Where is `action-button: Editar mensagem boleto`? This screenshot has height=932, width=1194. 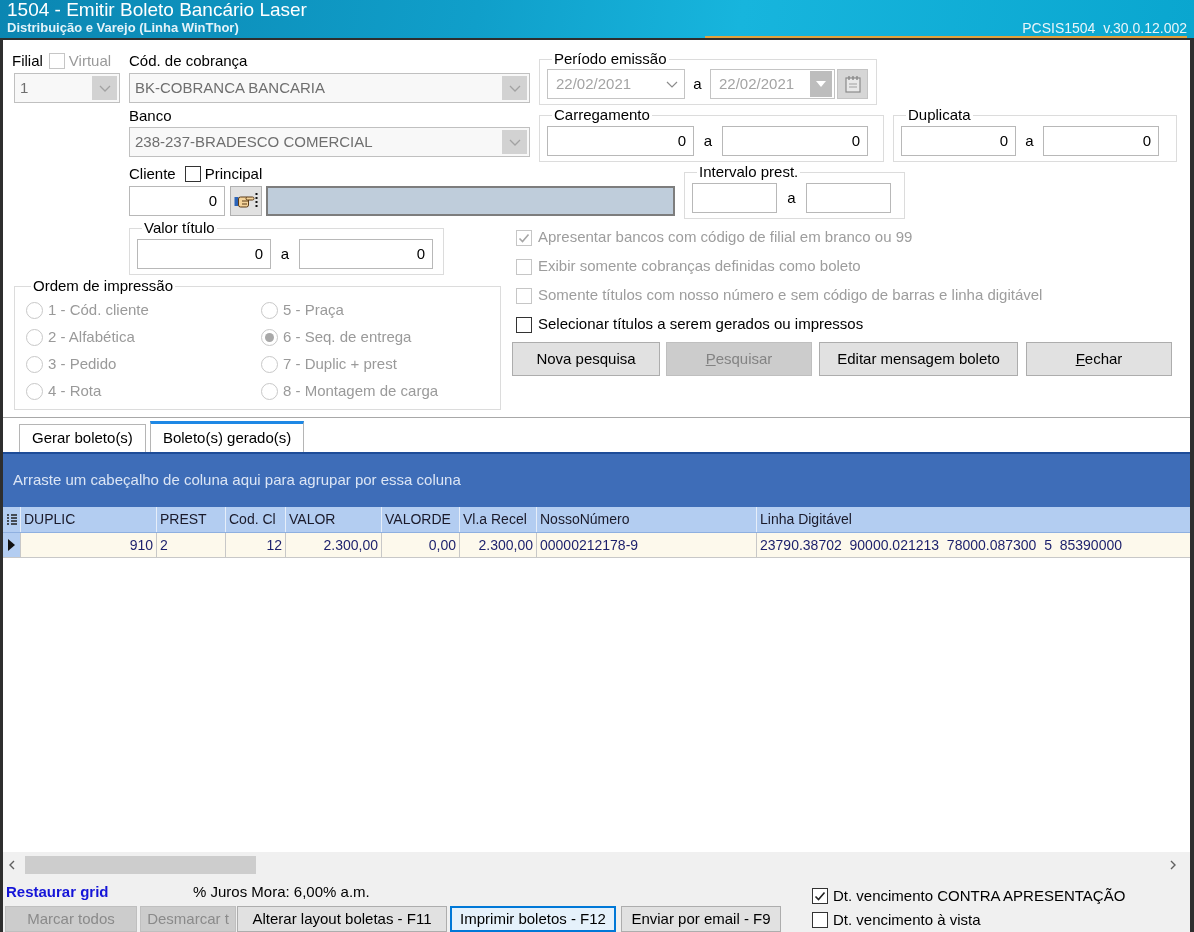
action-button: Editar mensagem boleto is located at coordinates (918, 359).